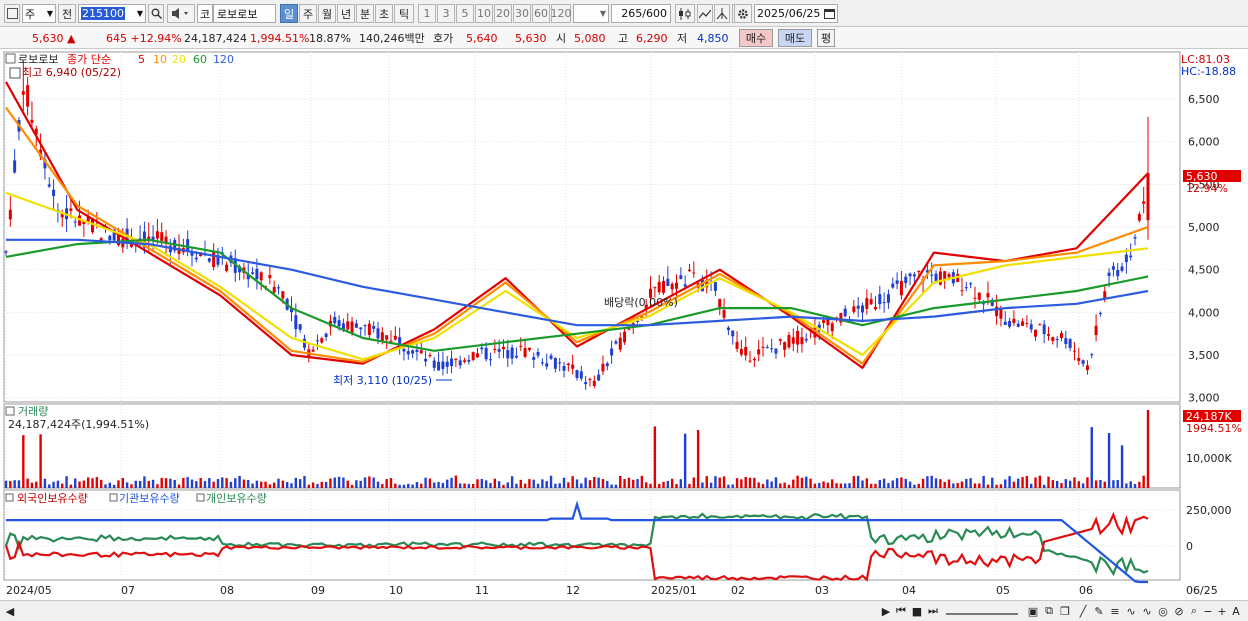 The width and height of the screenshot is (1248, 621). What do you see at coordinates (89, 59) in the screenshot?
I see `ma-title: 종가 단순` at bounding box center [89, 59].